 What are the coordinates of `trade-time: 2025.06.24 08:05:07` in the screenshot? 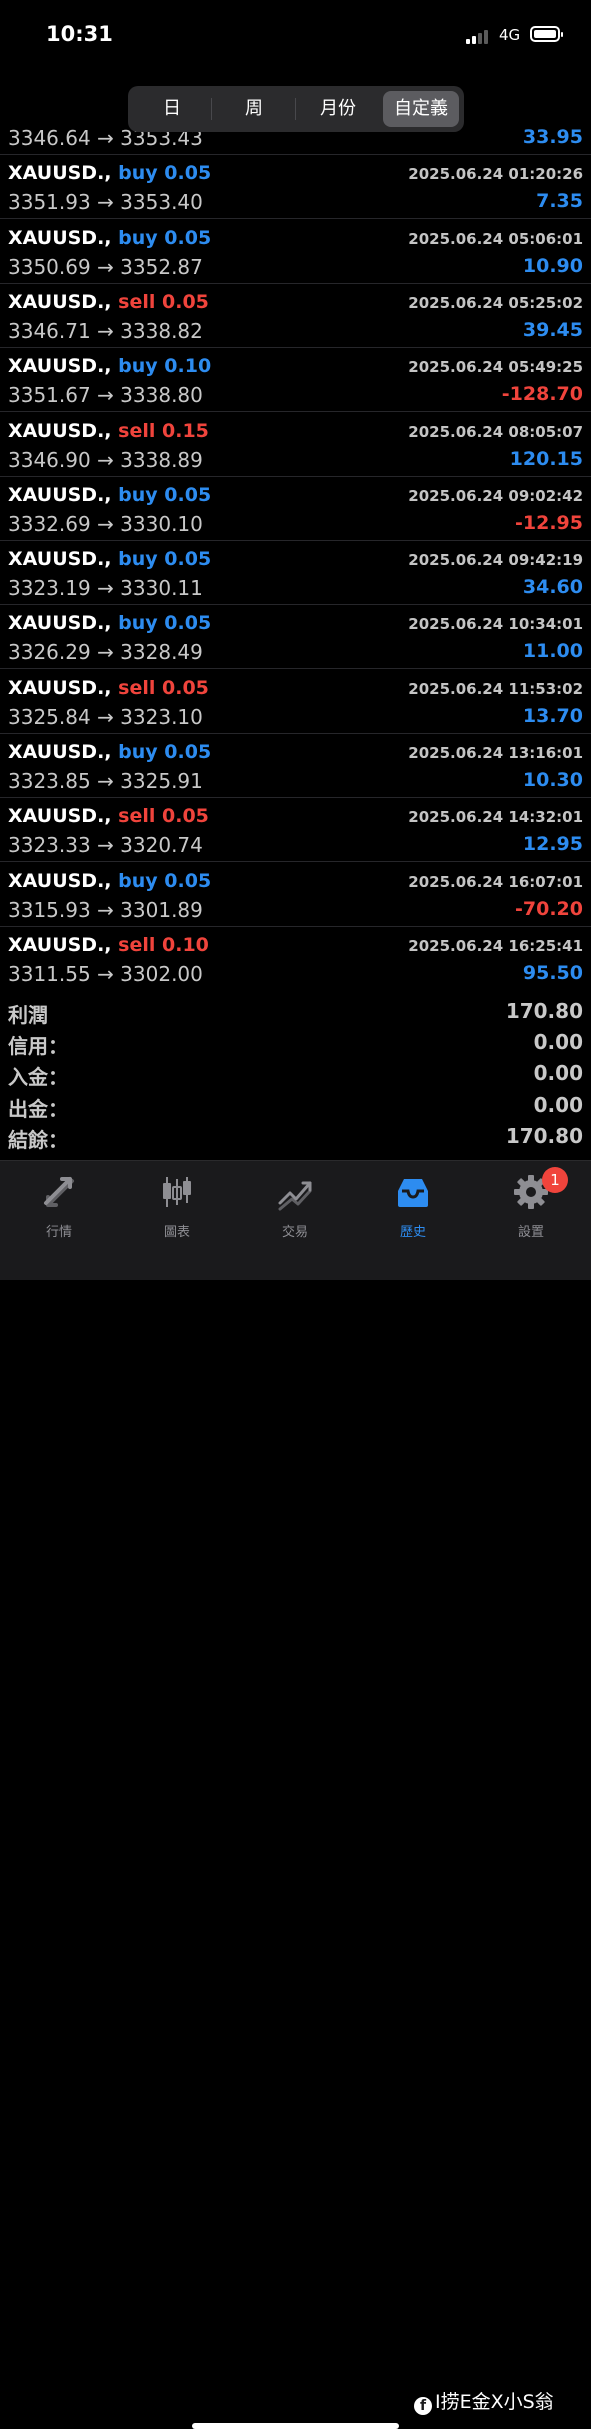 It's located at (495, 431).